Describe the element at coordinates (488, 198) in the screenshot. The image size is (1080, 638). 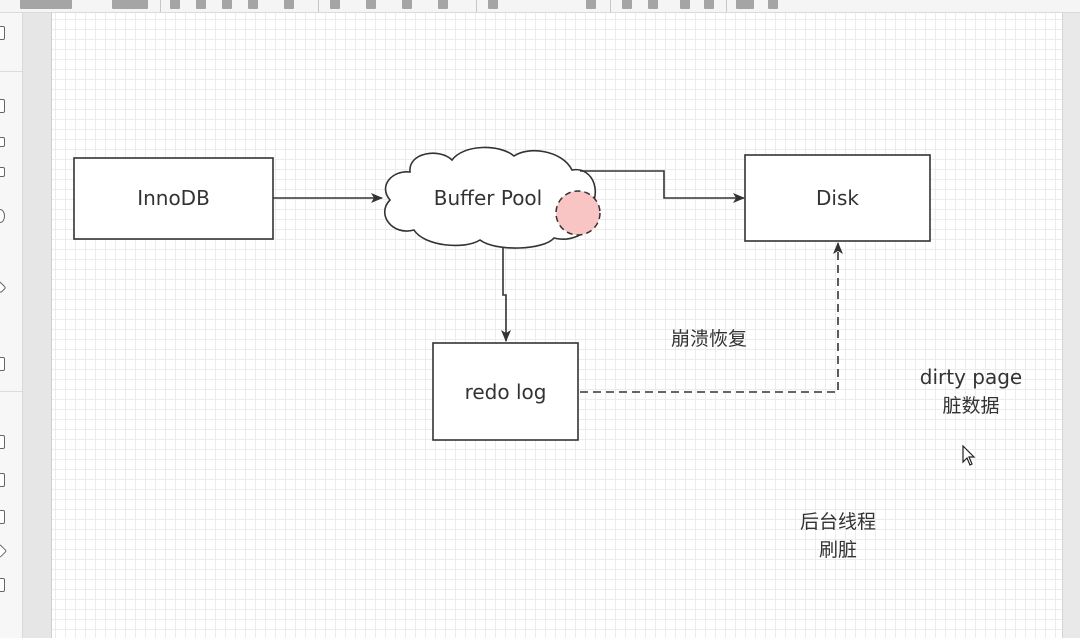
I see `buffer-pool-label: Buffer Pool` at that location.